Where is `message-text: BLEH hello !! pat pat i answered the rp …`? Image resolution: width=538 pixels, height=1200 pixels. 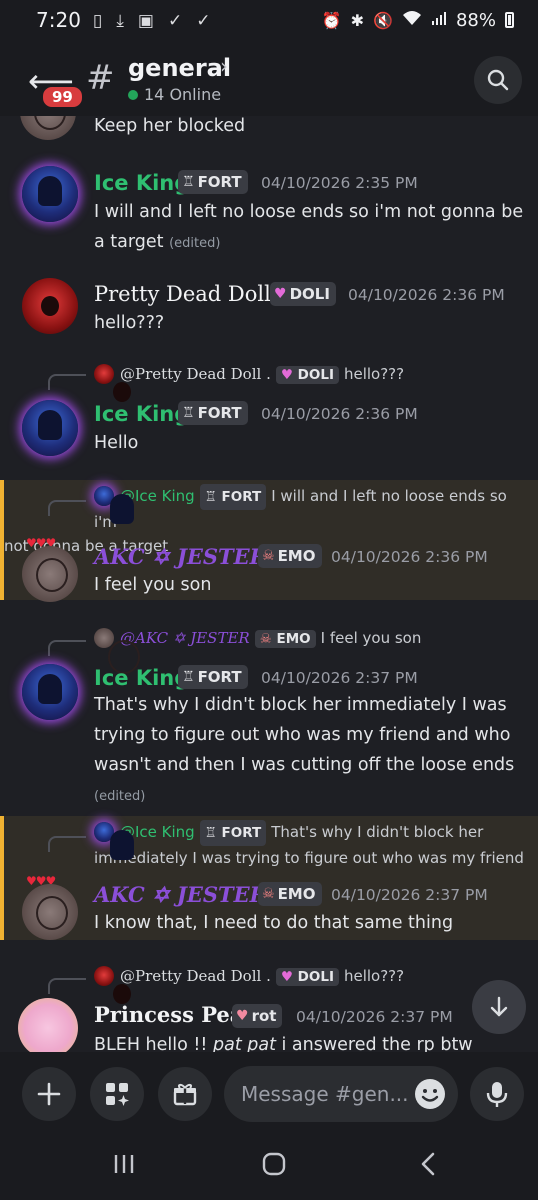
message-text: BLEH hello !! pat pat i answered the rp … is located at coordinates (283, 1043).